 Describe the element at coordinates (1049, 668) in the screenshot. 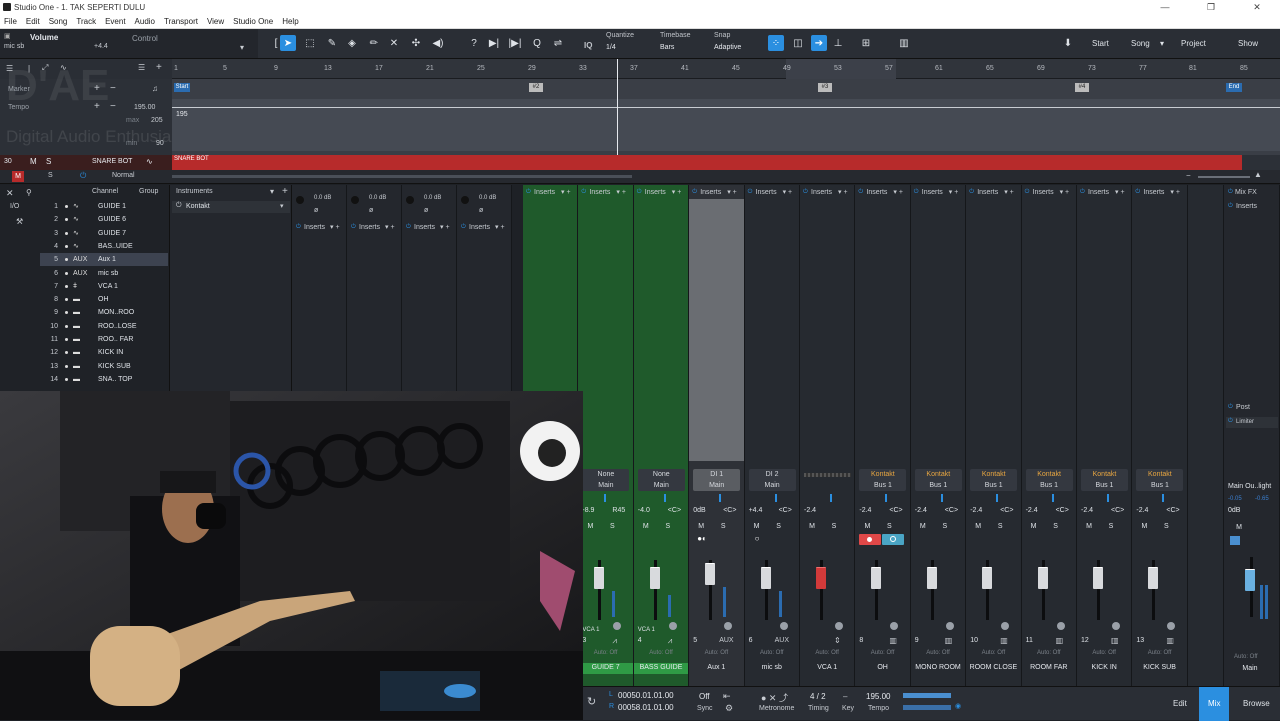

I see `channel-name-bar: ROOM FAR` at that location.